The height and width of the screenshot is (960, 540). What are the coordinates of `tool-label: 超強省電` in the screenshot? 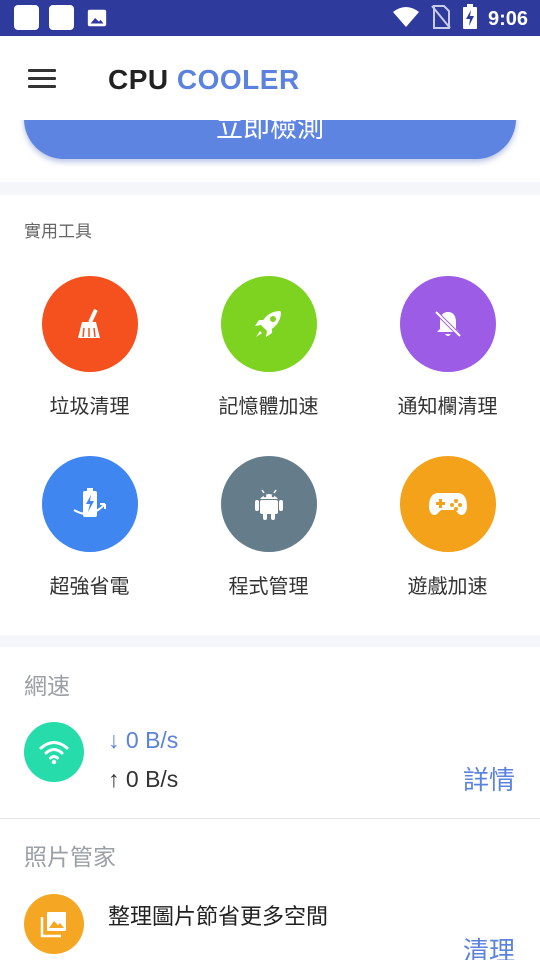 It's located at (89, 586).